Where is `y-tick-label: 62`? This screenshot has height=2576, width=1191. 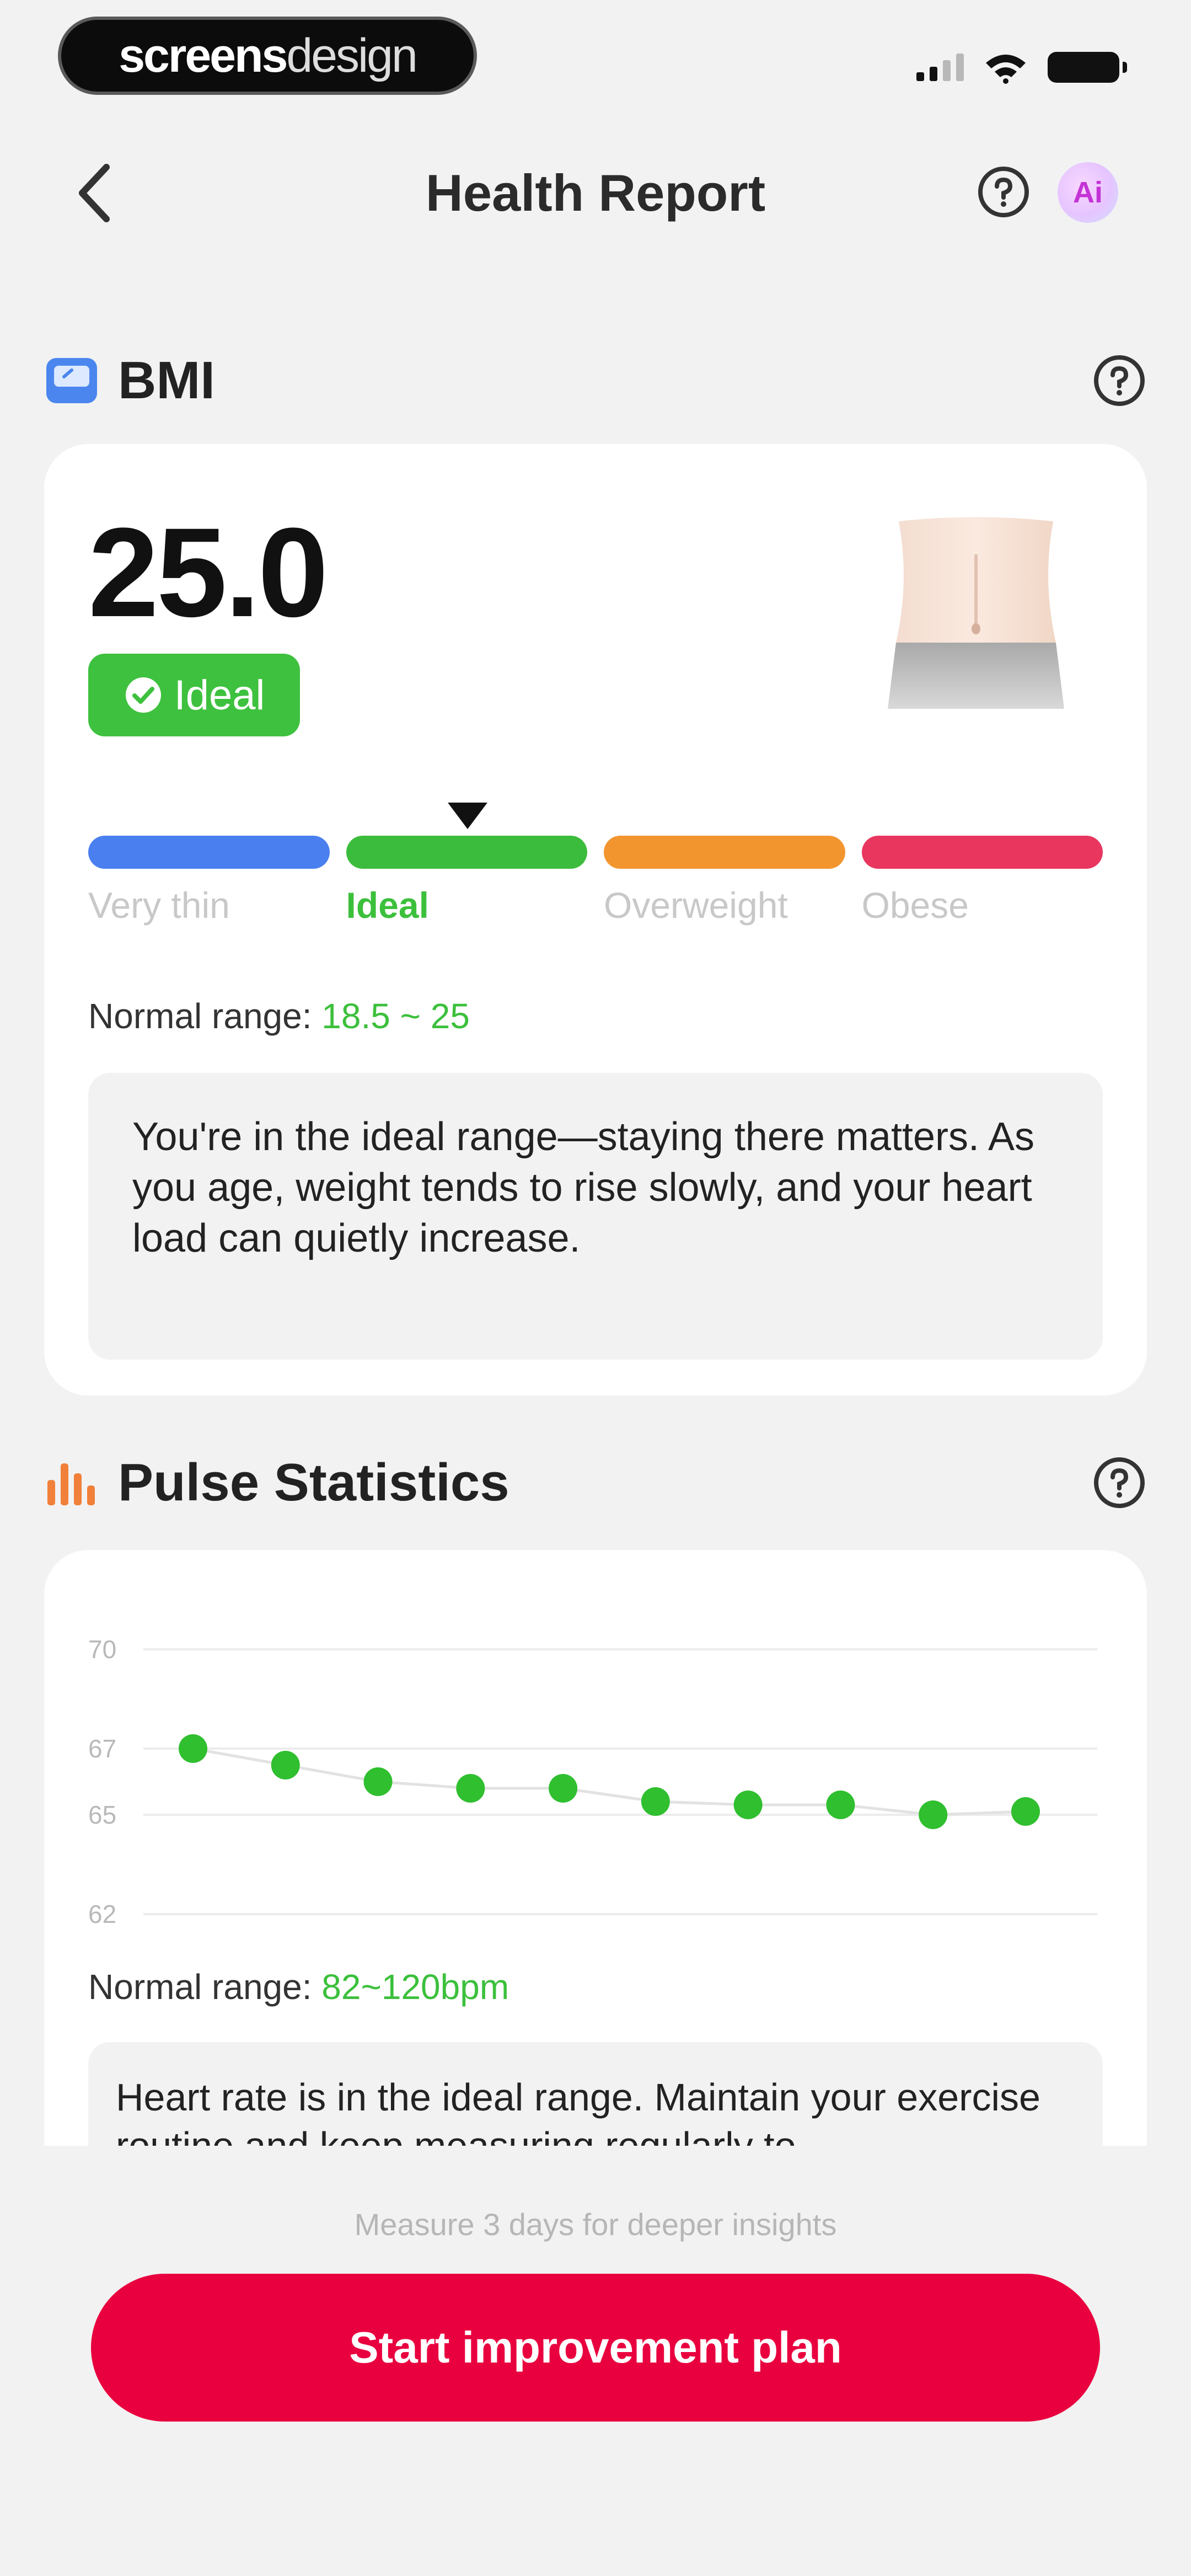 y-tick-label: 62 is located at coordinates (102, 1914).